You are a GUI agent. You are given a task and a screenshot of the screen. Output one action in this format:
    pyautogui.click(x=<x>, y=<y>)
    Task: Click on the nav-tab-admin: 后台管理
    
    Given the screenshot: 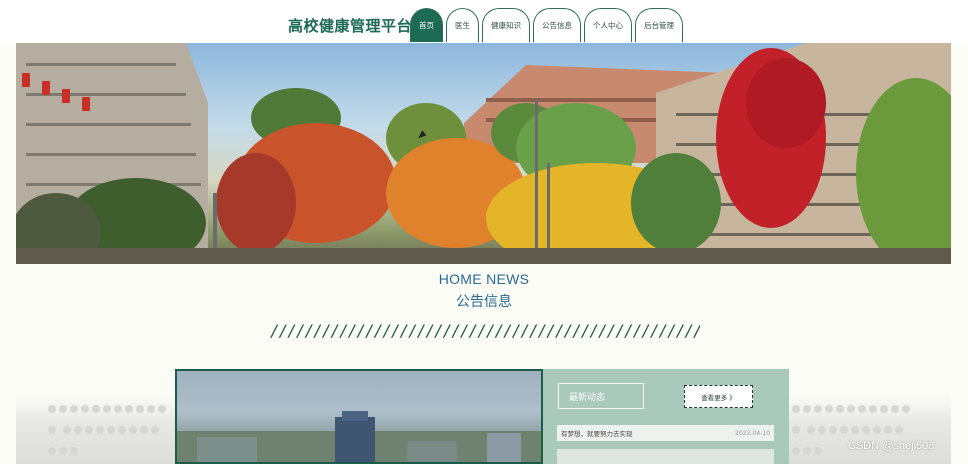 What is the action you would take?
    pyautogui.click(x=659, y=25)
    